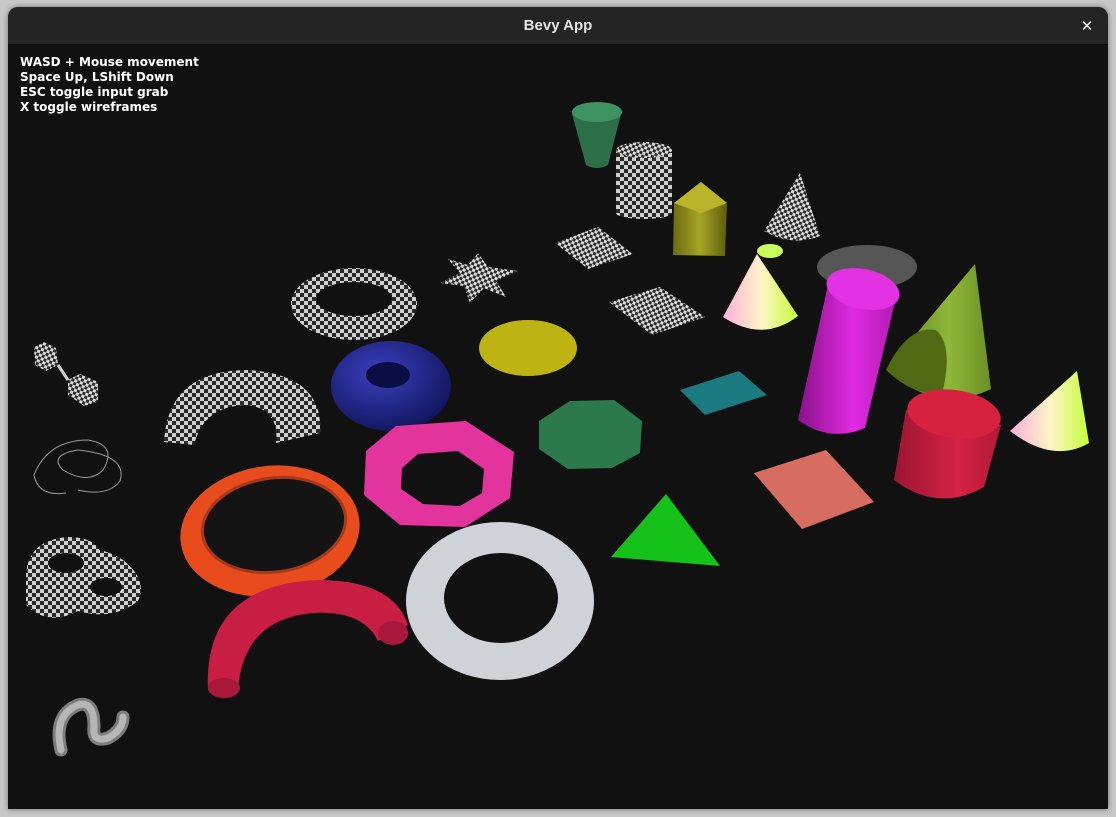 The width and height of the screenshot is (1116, 817). I want to click on torus-blue, so click(391, 386).